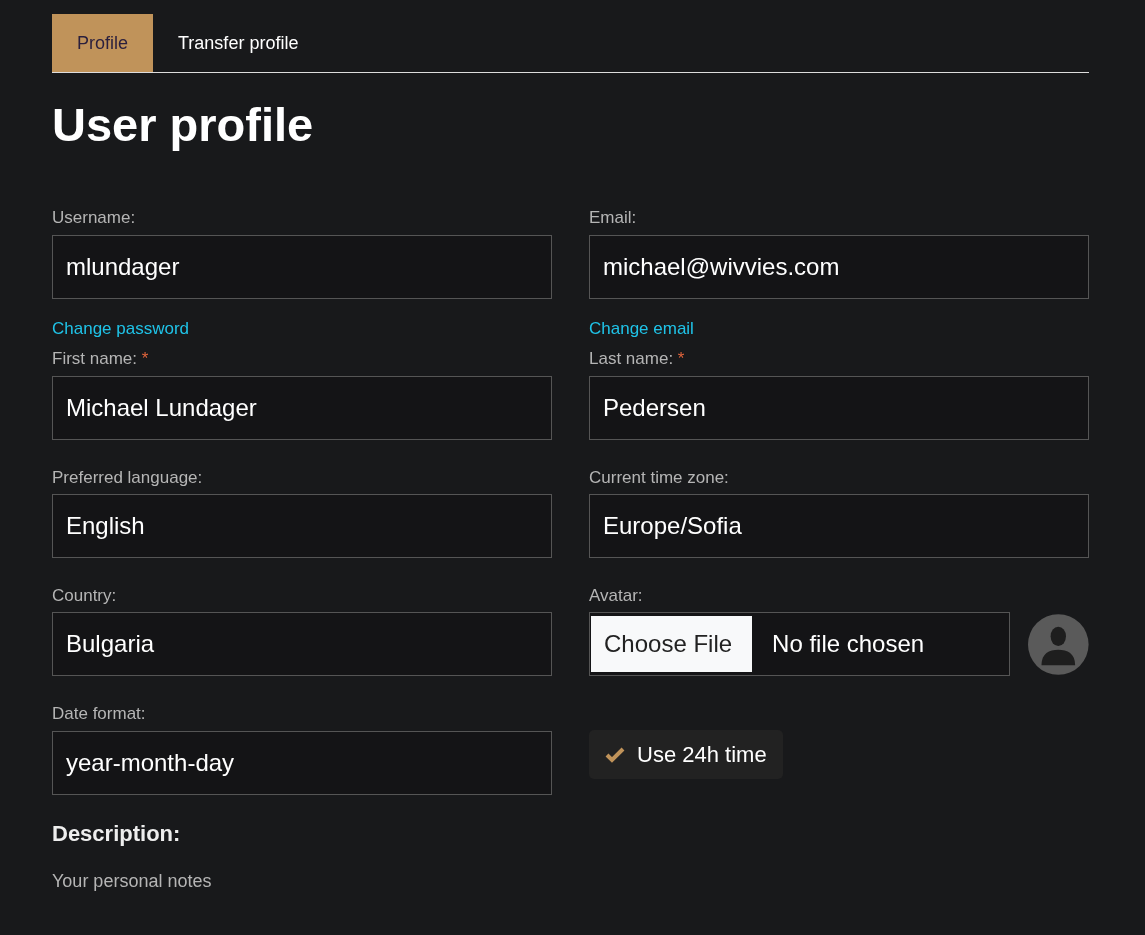 The height and width of the screenshot is (935, 1145). I want to click on field-label: Country:, so click(85, 596).